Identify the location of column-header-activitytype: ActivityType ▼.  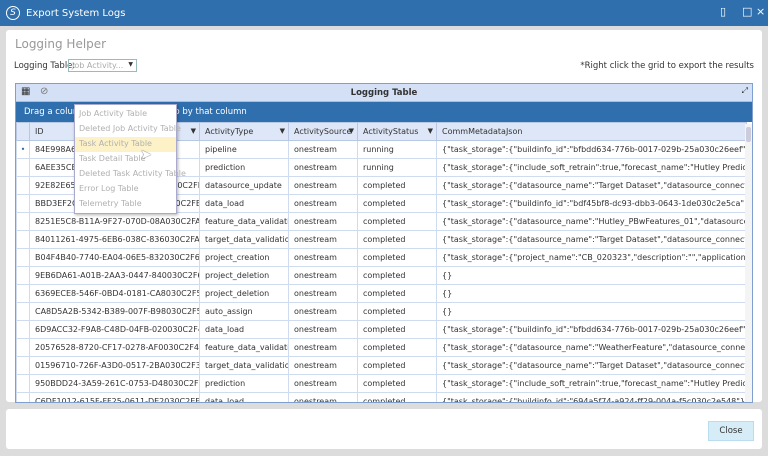
(244, 131).